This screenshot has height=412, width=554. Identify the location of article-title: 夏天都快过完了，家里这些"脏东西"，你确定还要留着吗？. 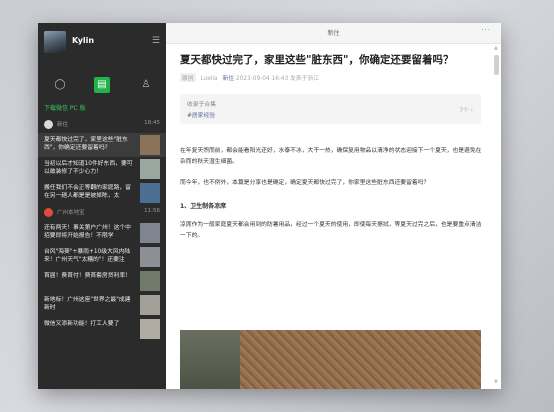
(317, 60).